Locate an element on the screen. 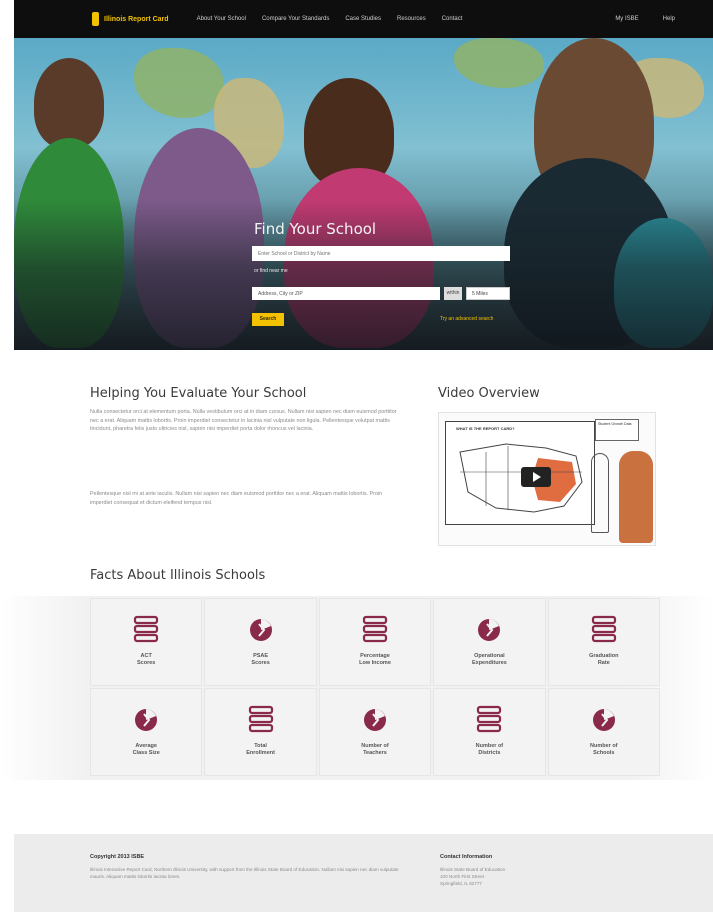  fact-label: Number of Districts is located at coordinates (489, 749).